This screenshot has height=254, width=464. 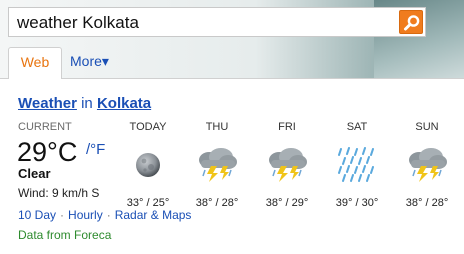 I want to click on forecast-day-today: TODAY 33° / 25°, so click(x=148, y=165).